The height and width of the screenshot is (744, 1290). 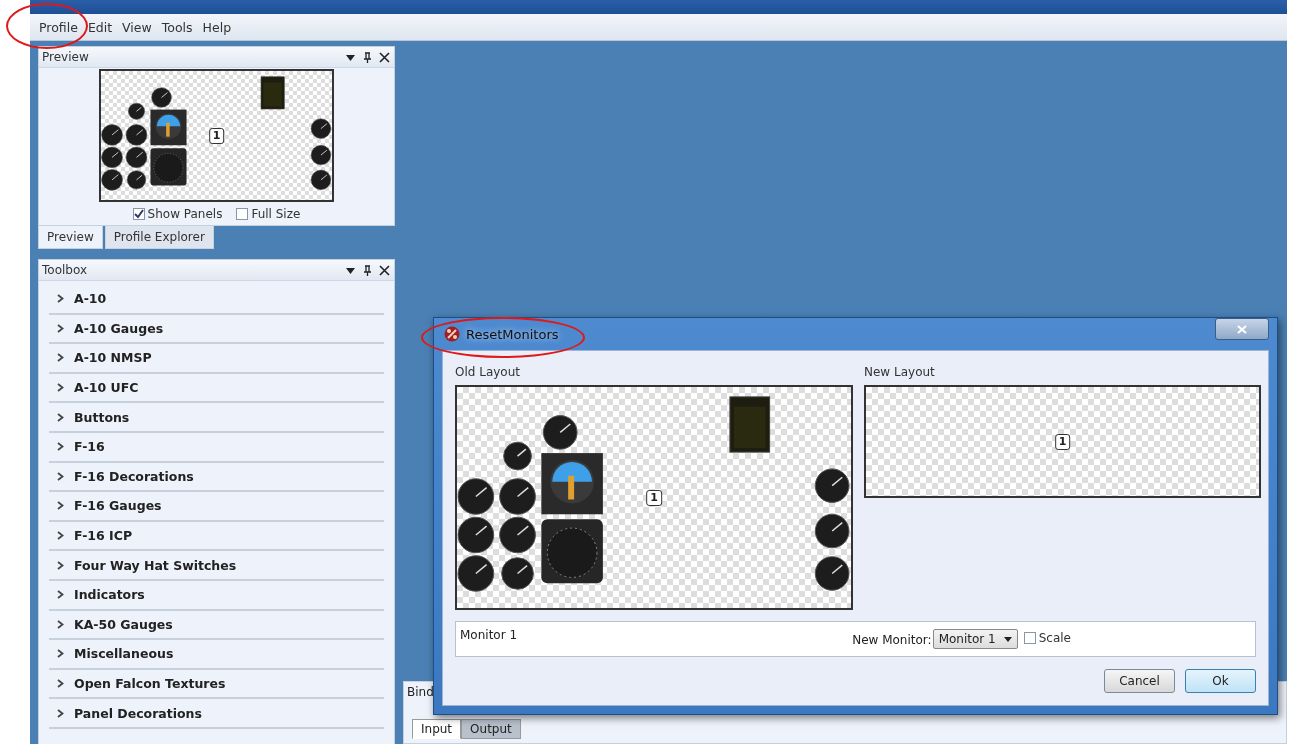 What do you see at coordinates (118, 506) in the screenshot?
I see `category-label: F-16 Gauges` at bounding box center [118, 506].